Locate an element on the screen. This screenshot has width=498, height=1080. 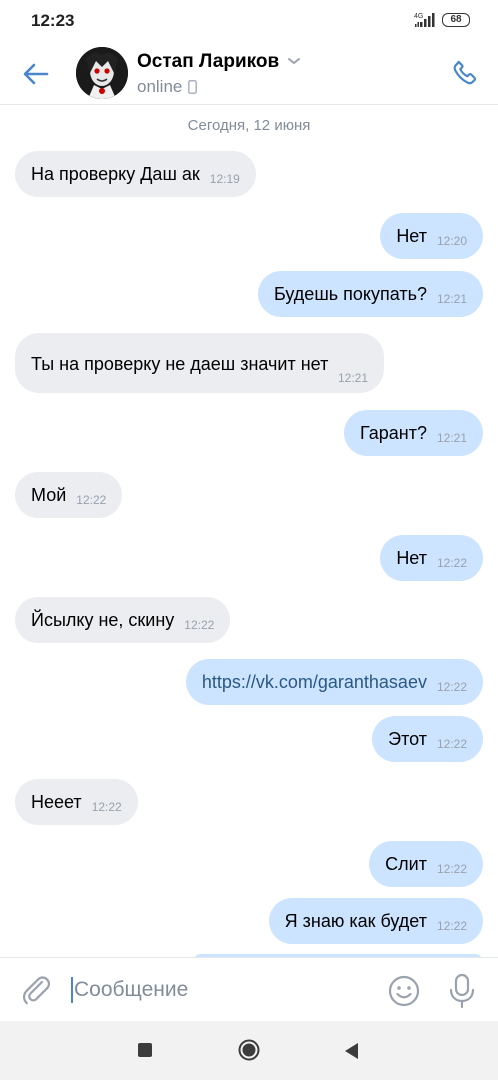
date-separator: Сегодня, 12 июня is located at coordinates (249, 125).